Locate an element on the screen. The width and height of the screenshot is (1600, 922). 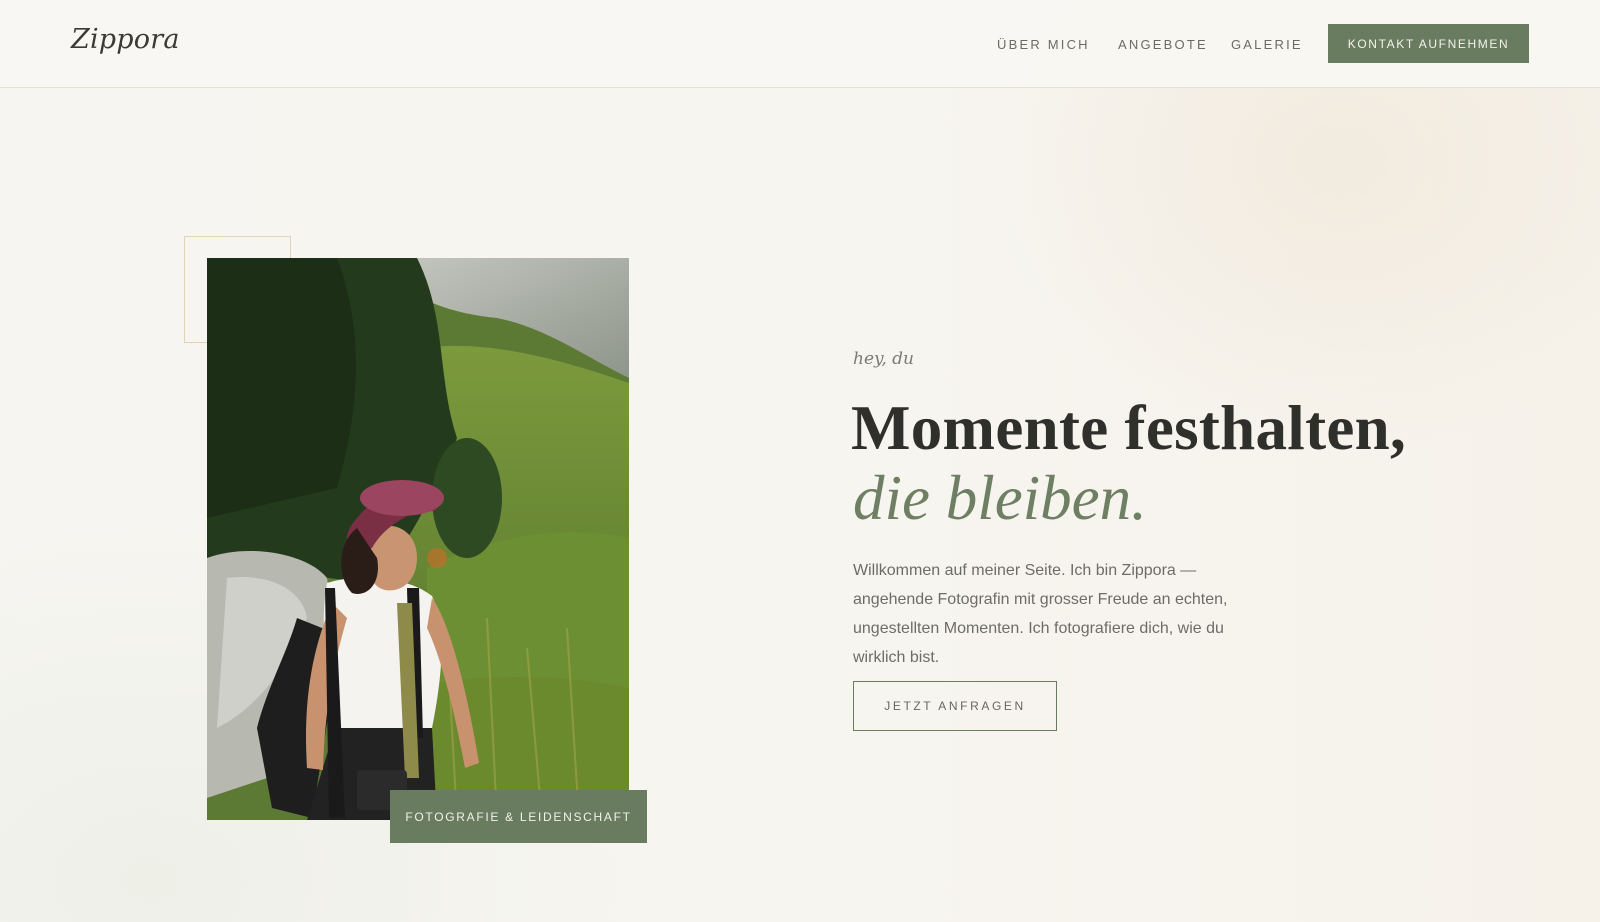
request-button: JETZT ANFRAGEN is located at coordinates (955, 706).